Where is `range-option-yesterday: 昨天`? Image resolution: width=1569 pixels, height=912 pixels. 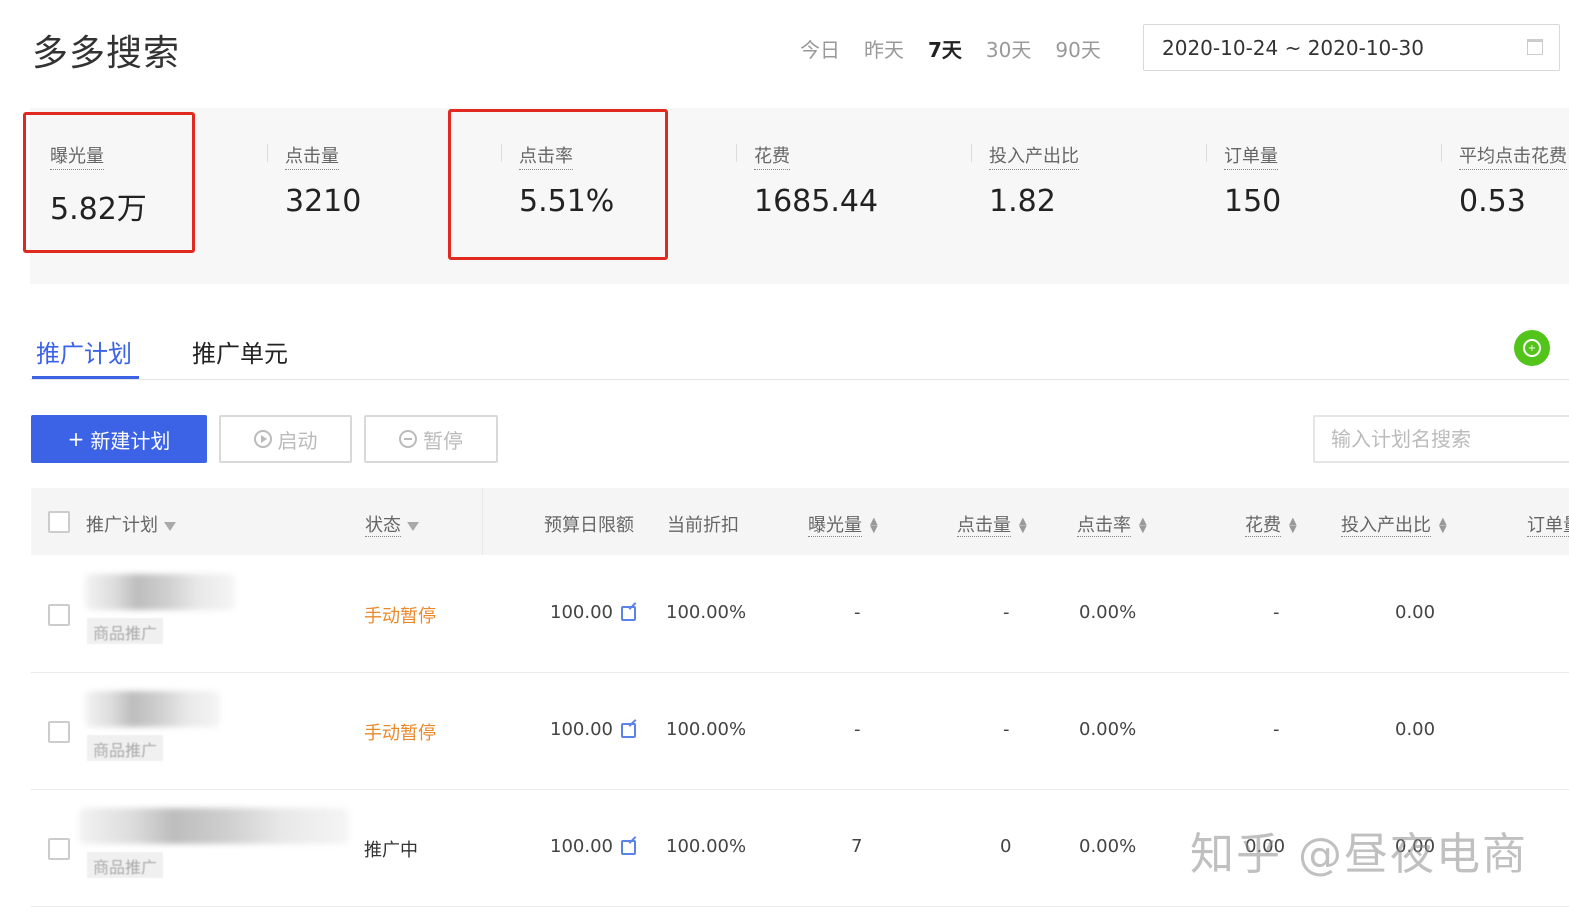
range-option-yesterday: 昨天 is located at coordinates (884, 48).